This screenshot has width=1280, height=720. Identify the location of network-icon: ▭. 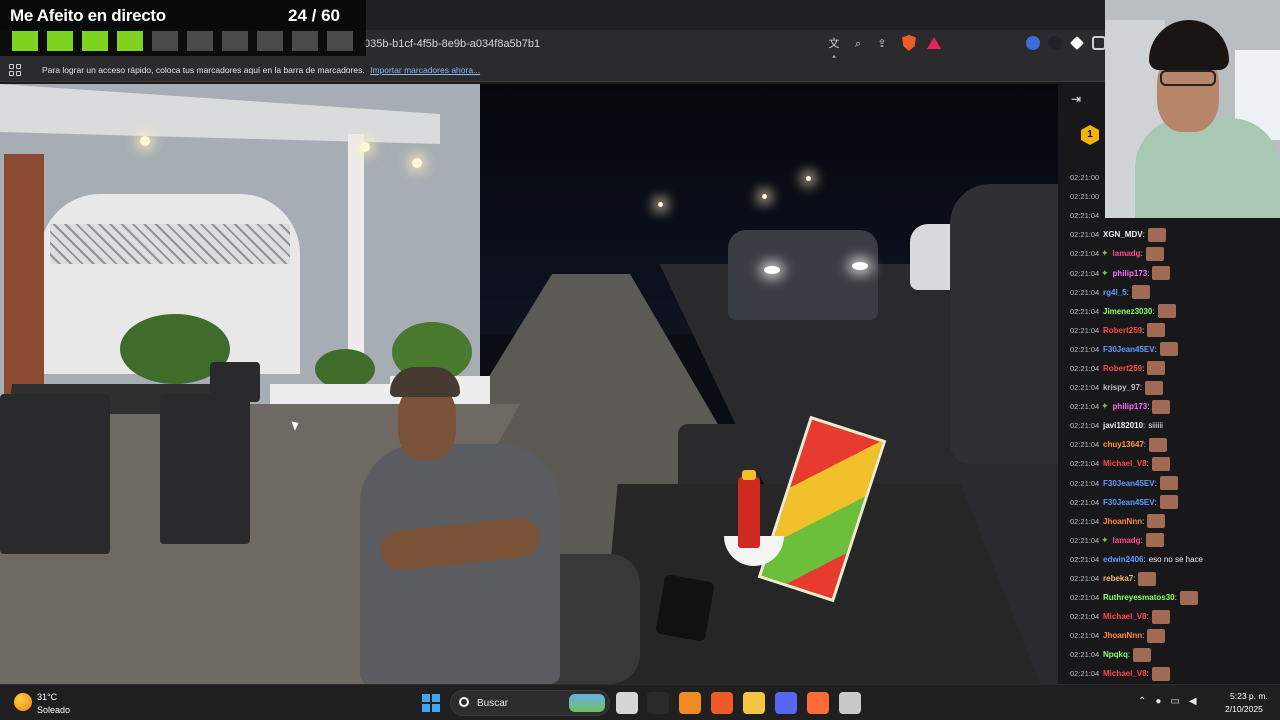
(1174, 701).